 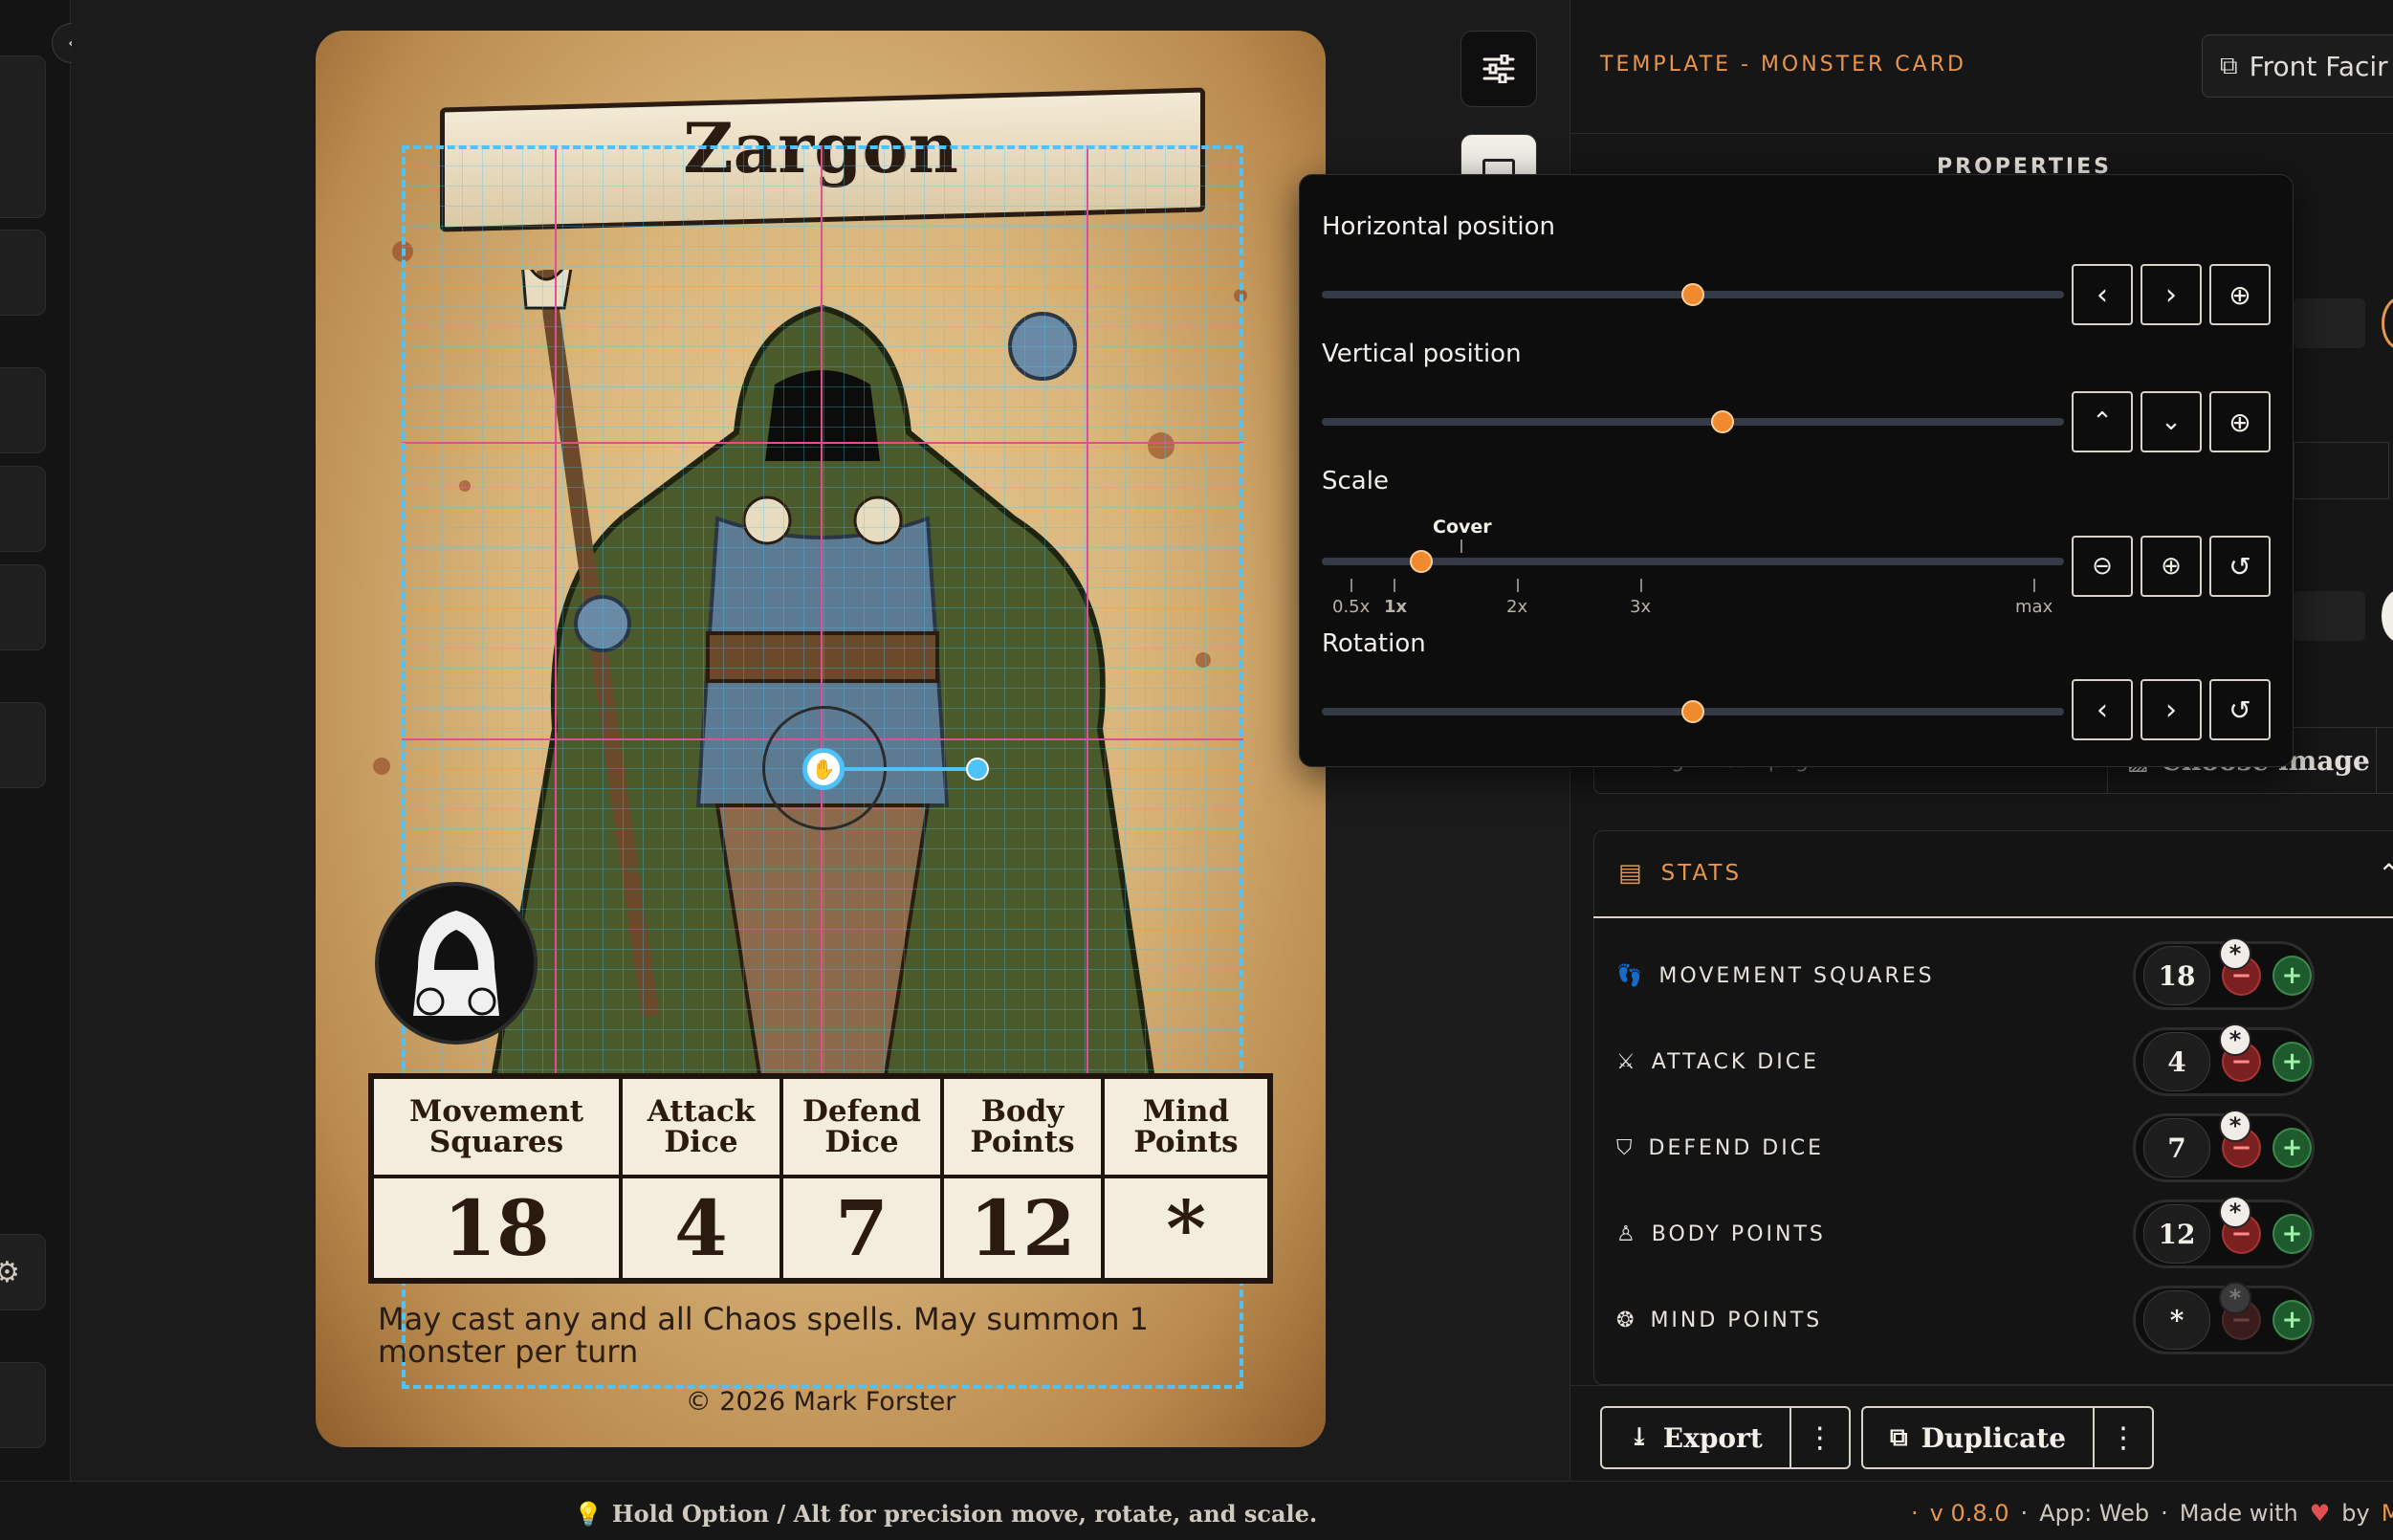 What do you see at coordinates (1693, 421) in the screenshot?
I see `vertical-slider` at bounding box center [1693, 421].